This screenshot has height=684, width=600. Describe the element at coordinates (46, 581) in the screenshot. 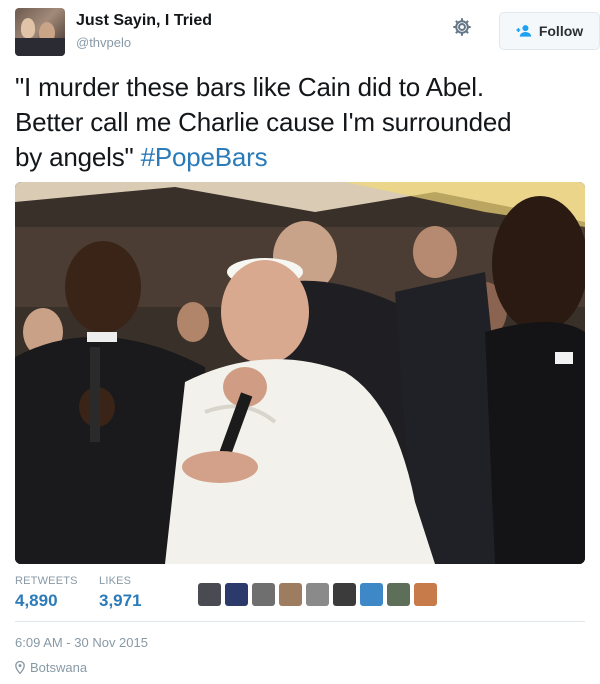

I see `retweets-label: RETWEETS` at that location.